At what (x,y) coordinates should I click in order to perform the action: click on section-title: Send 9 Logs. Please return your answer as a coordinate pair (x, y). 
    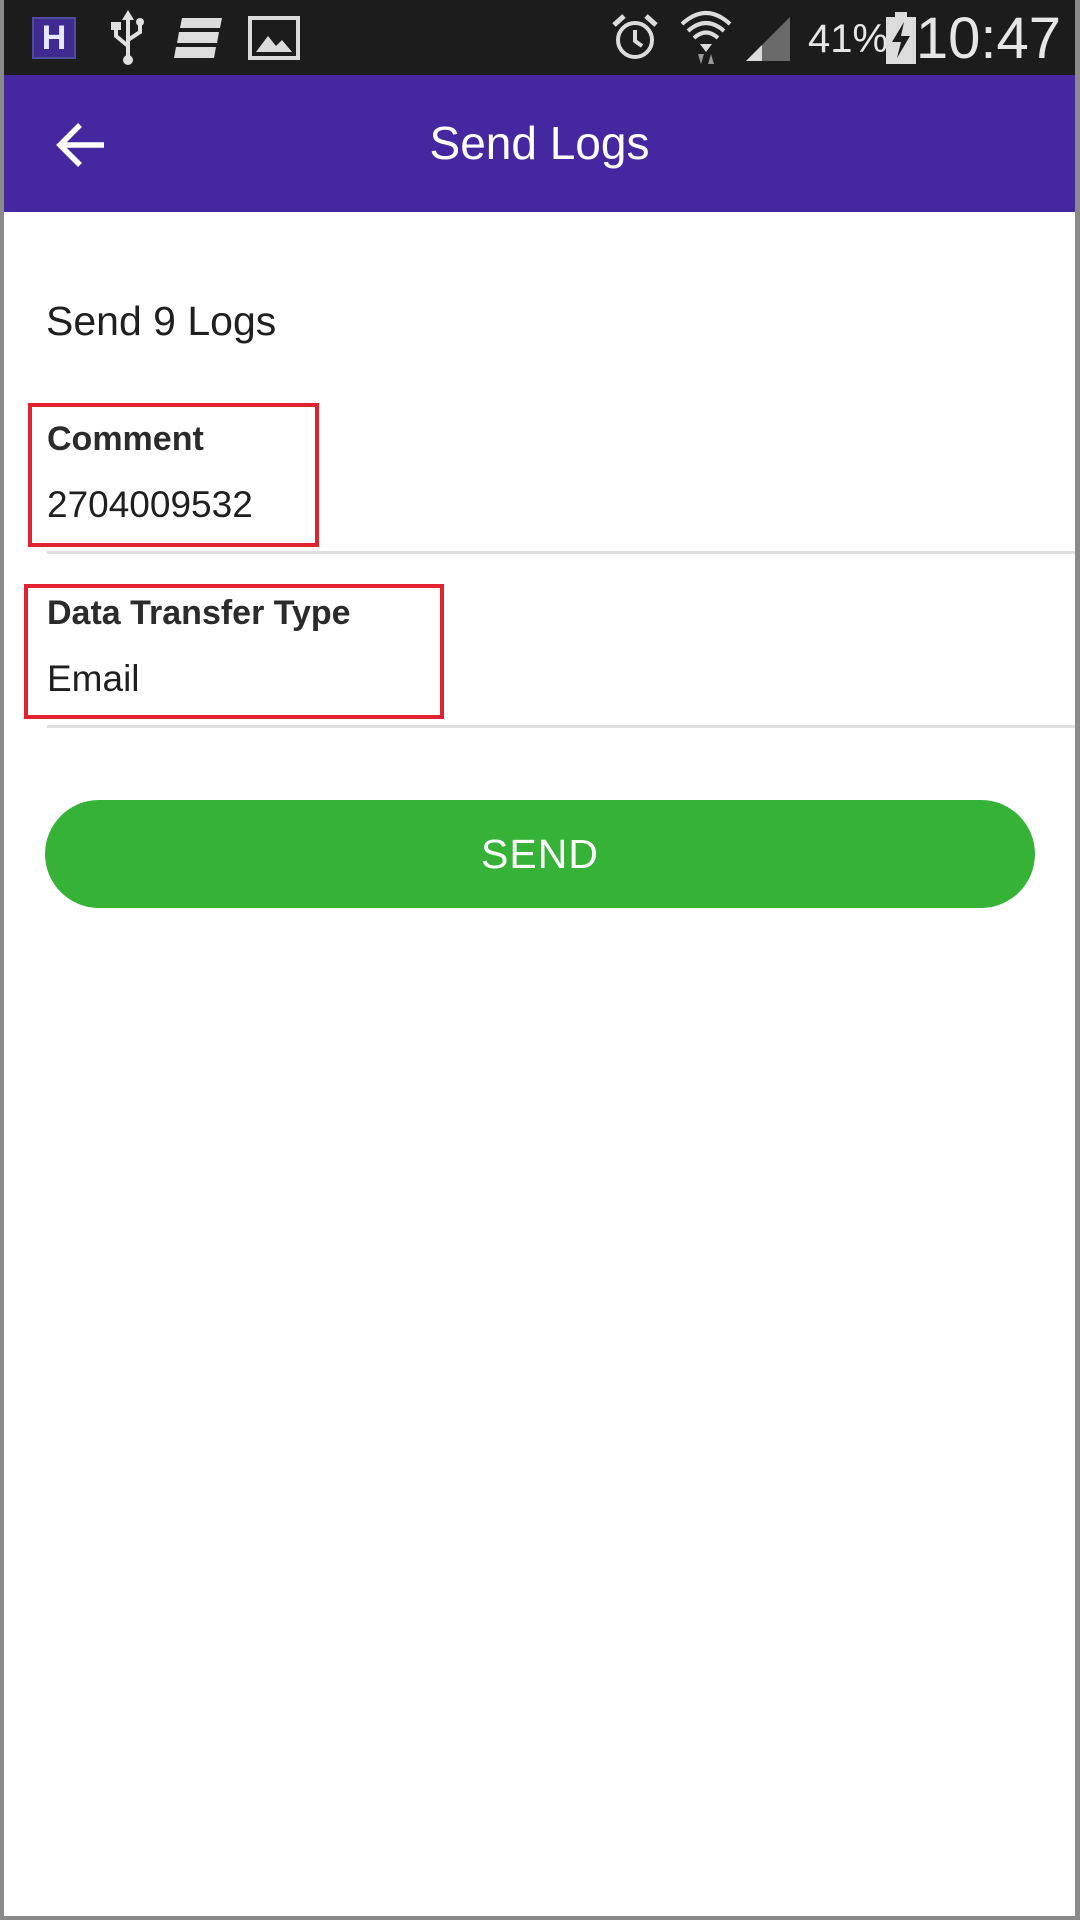
    Looking at the image, I should click on (161, 321).